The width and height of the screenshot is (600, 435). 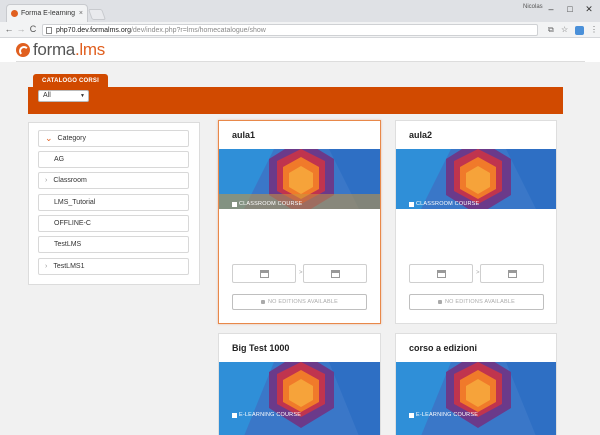 What do you see at coordinates (47, 95) in the screenshot?
I see `filter-selected-value: All` at bounding box center [47, 95].